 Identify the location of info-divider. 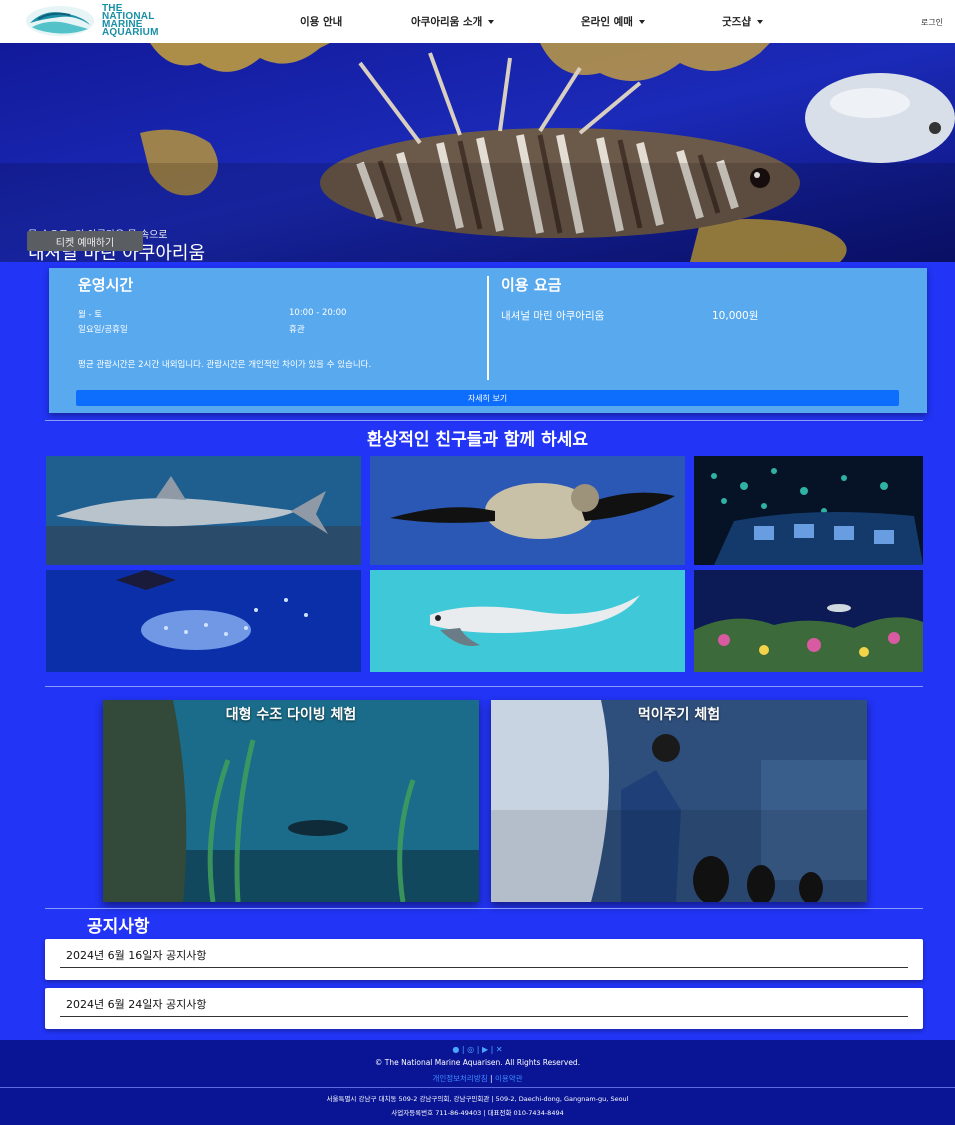
(488, 328).